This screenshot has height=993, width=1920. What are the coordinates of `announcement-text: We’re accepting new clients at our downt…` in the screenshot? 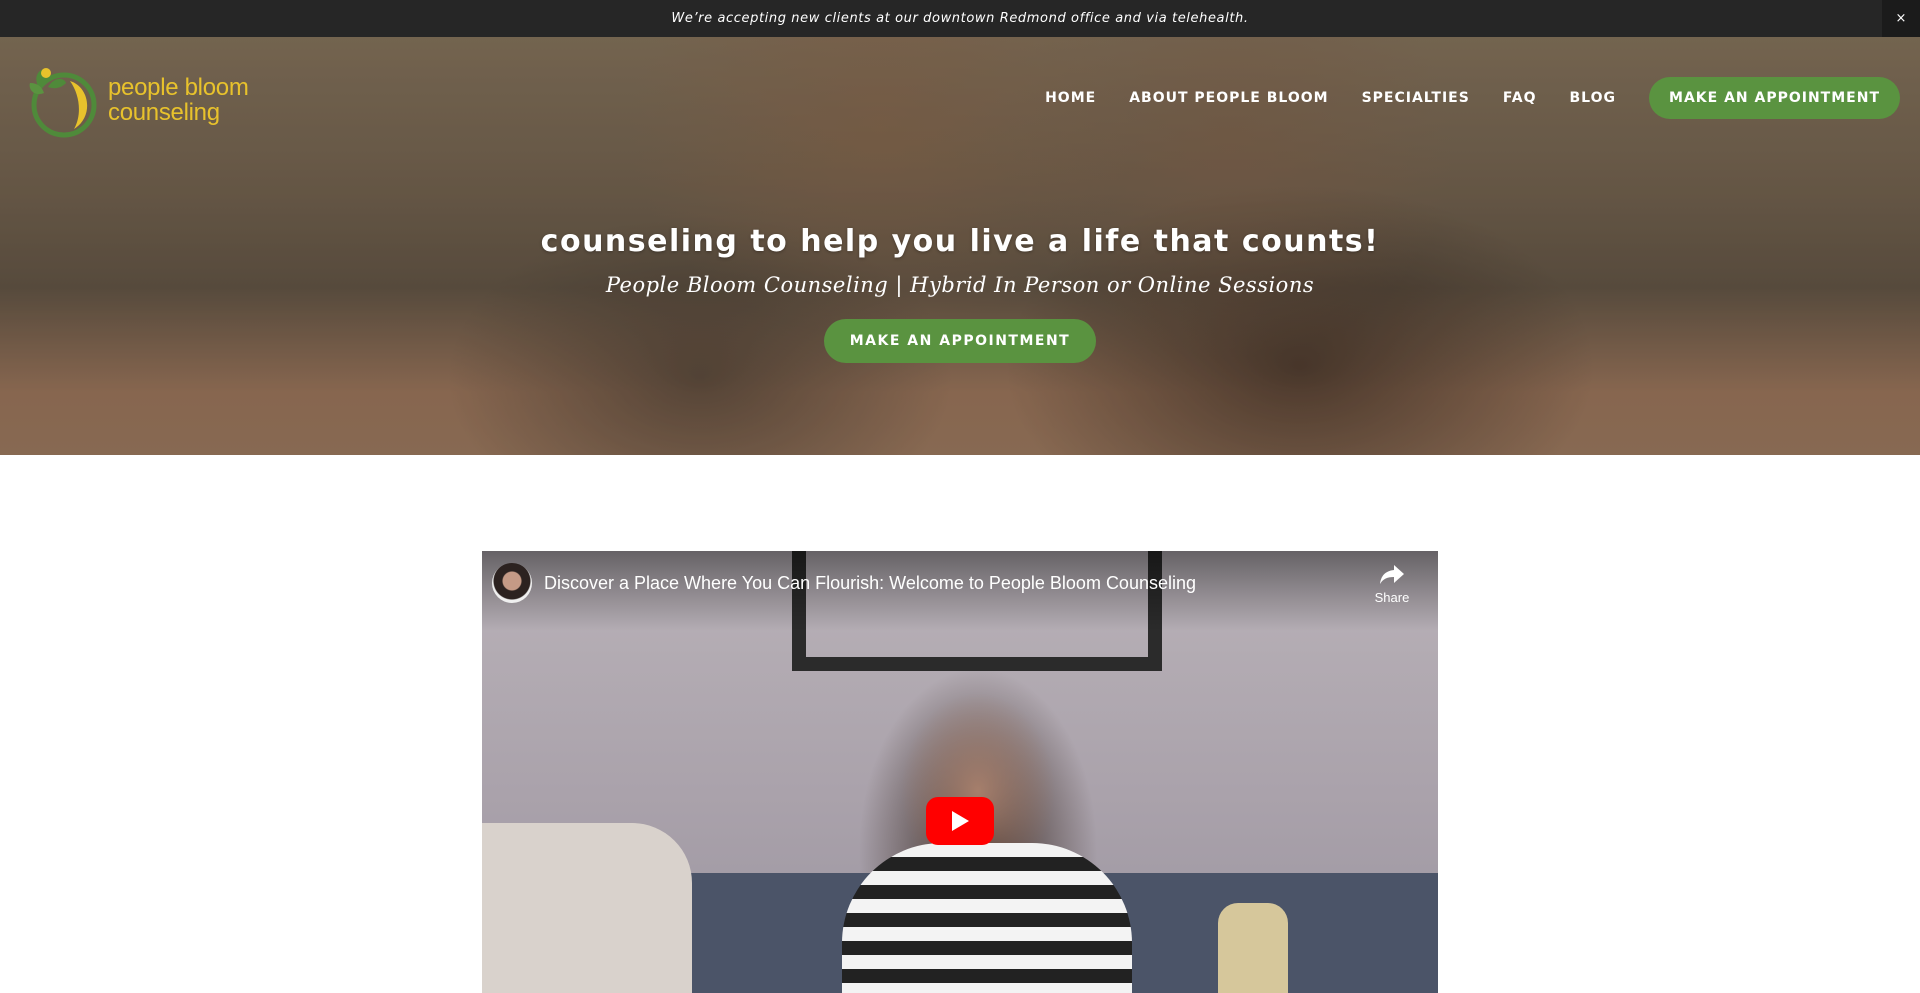 It's located at (960, 18).